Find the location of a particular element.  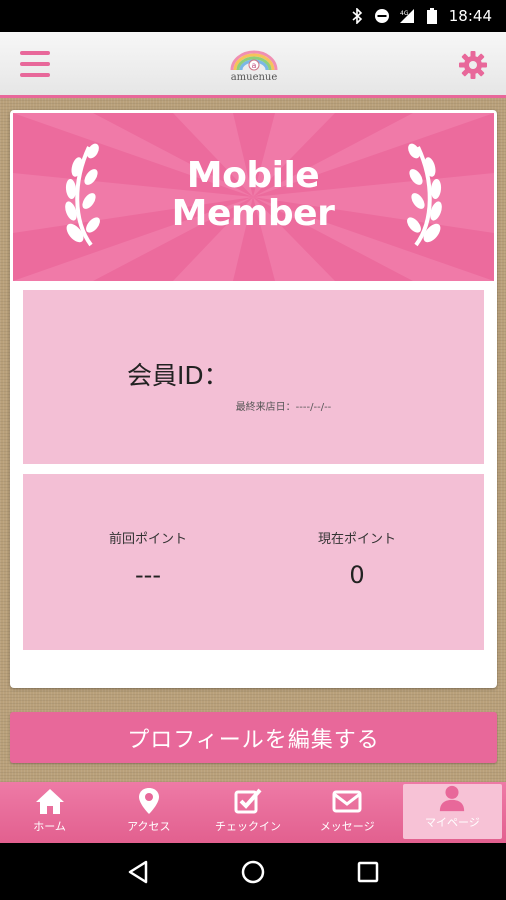

recents-button is located at coordinates (368, 872).